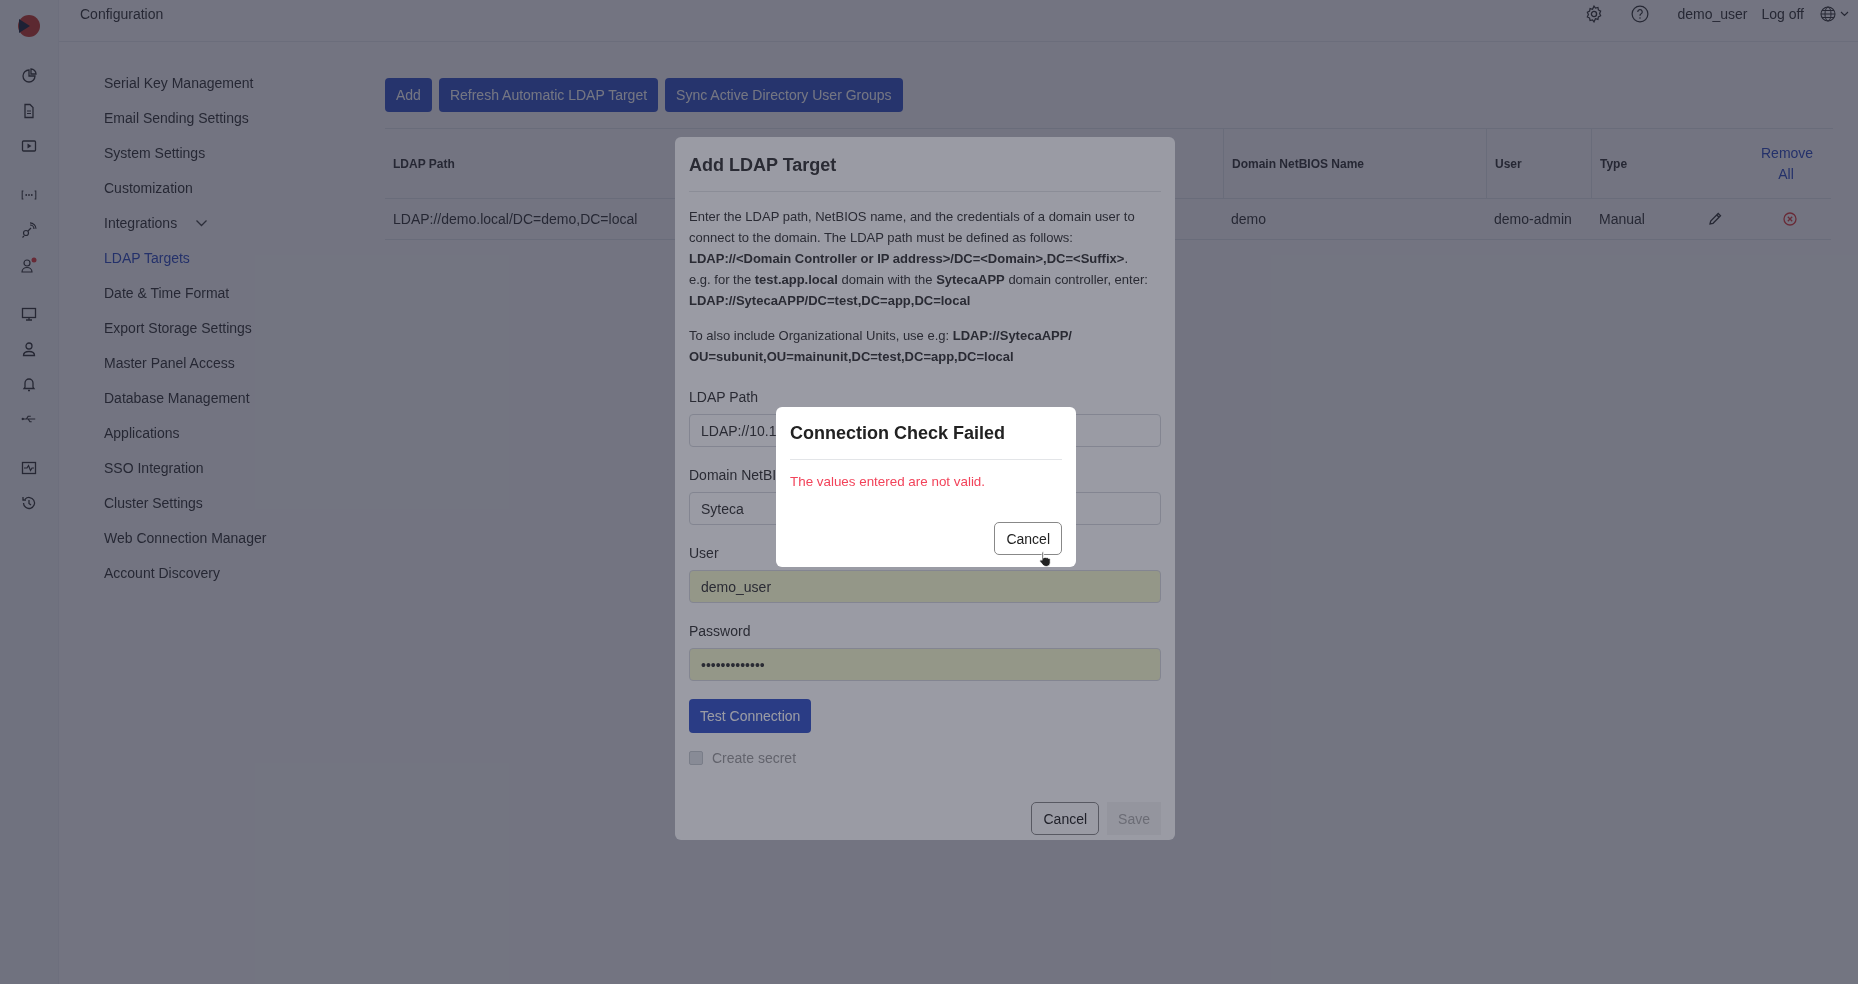 The image size is (1858, 984). I want to click on field-label: User, so click(704, 553).